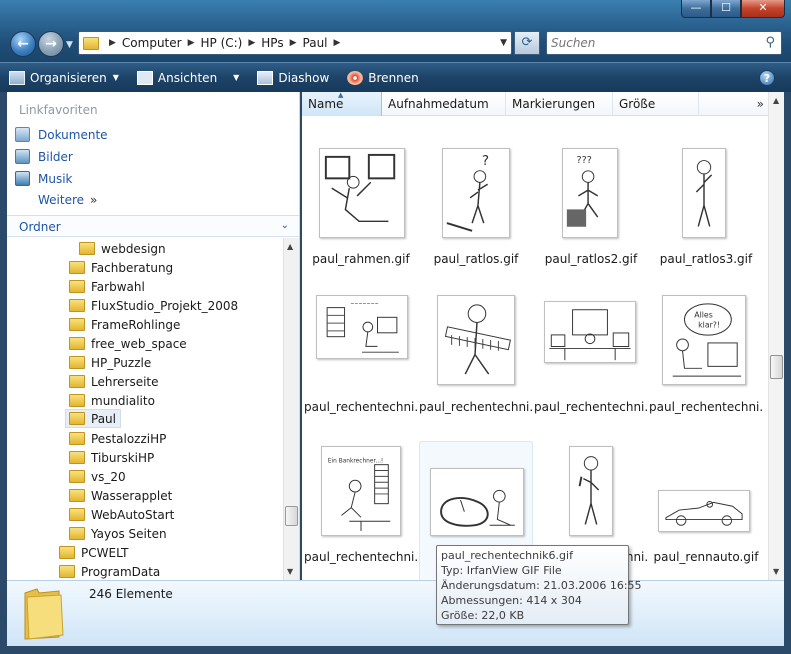 This screenshot has height=654, width=791. I want to click on address-history-dropdown-icon: ▼, so click(503, 43).